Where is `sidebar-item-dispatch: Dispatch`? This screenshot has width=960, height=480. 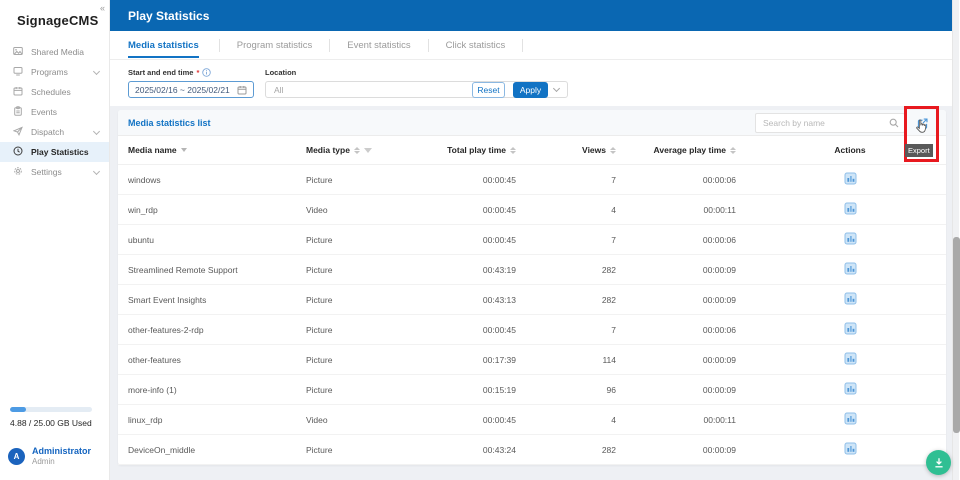 sidebar-item-dispatch: Dispatch is located at coordinates (54, 132).